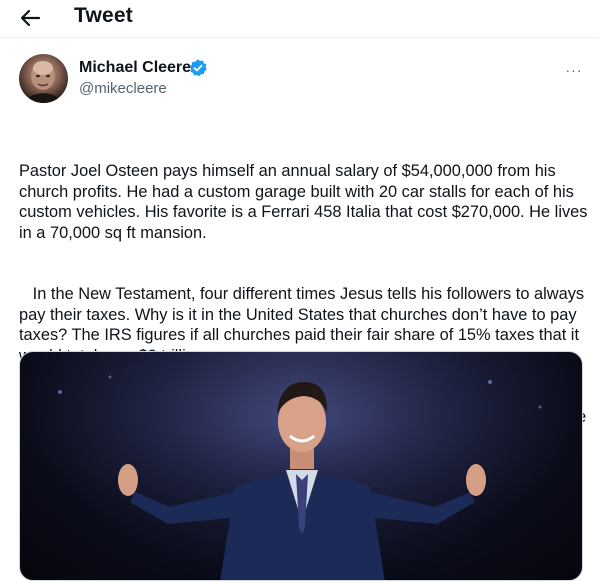 This screenshot has width=599, height=581. What do you see at coordinates (43, 82) in the screenshot?
I see `avatar-image` at bounding box center [43, 82].